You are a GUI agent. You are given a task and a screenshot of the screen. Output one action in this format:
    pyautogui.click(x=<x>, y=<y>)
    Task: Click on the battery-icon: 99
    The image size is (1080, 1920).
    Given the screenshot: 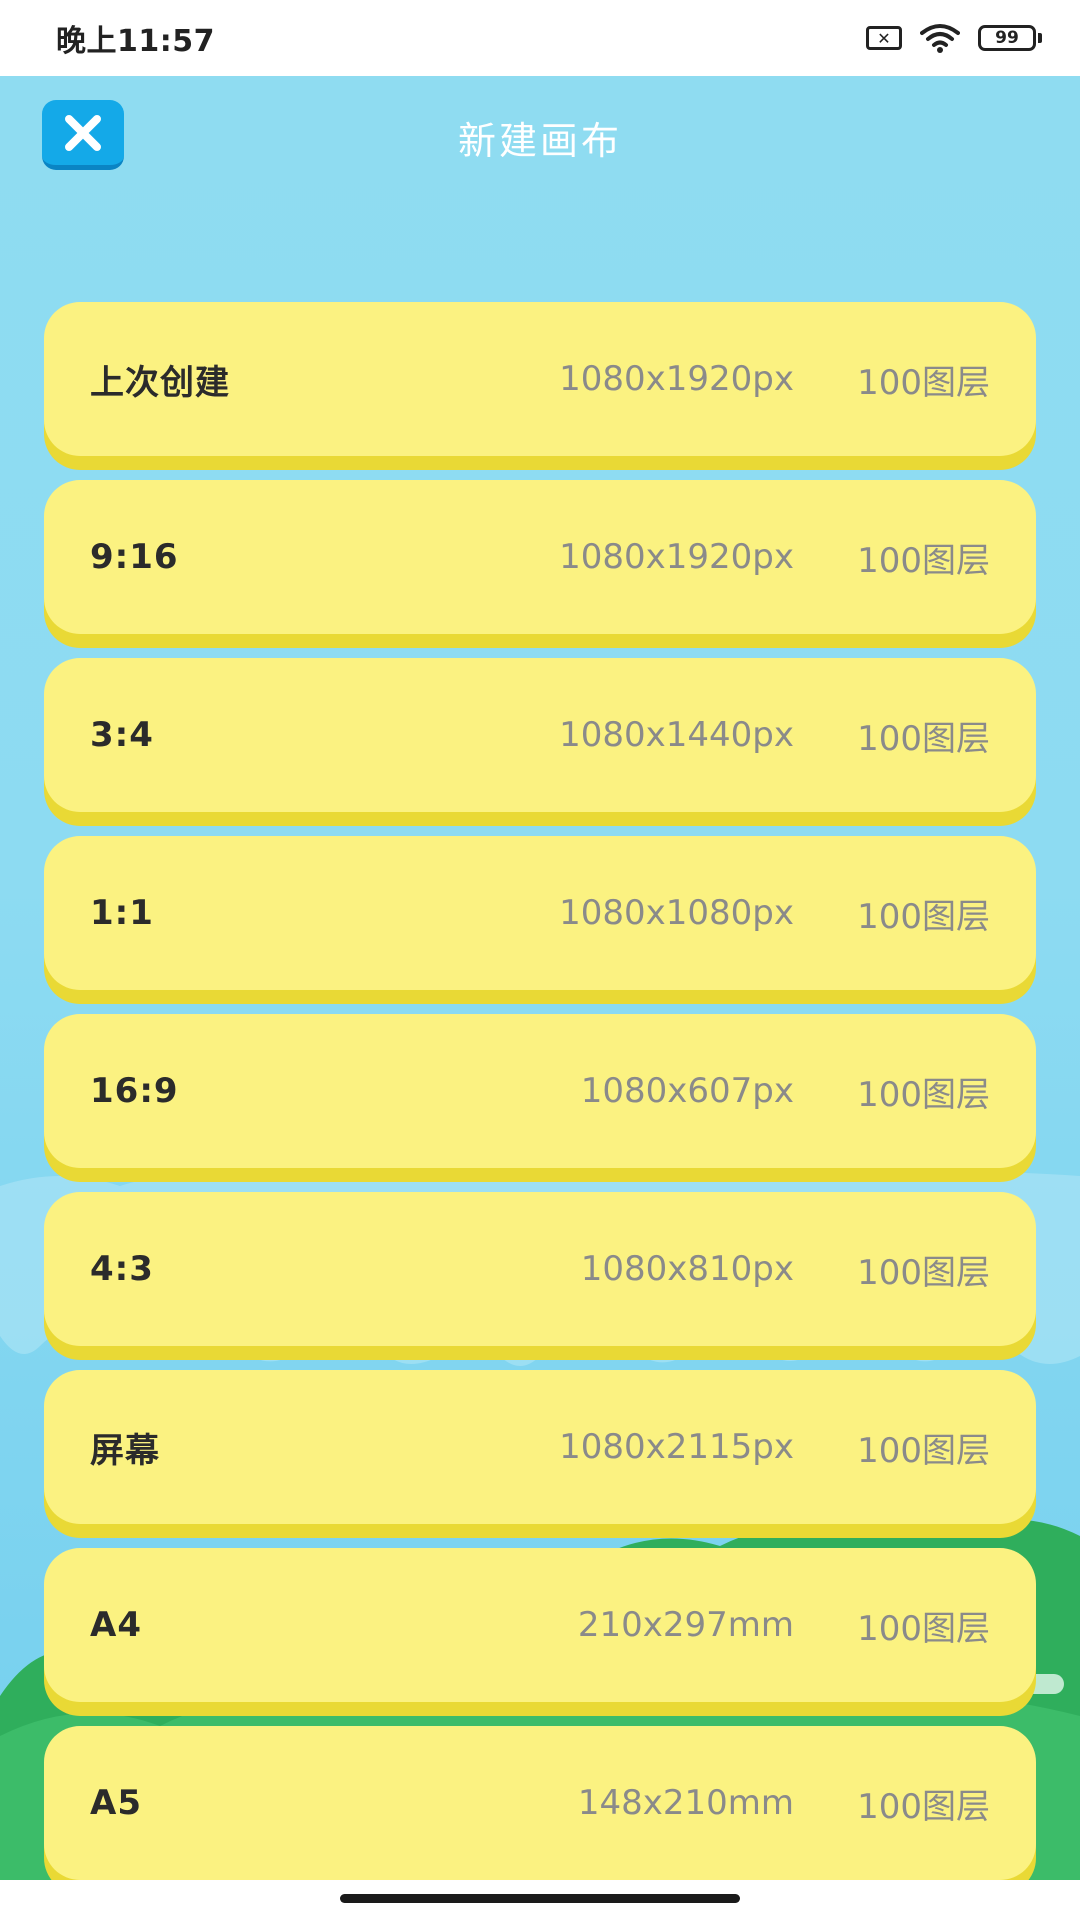 What is the action you would take?
    pyautogui.click(x=1010, y=38)
    